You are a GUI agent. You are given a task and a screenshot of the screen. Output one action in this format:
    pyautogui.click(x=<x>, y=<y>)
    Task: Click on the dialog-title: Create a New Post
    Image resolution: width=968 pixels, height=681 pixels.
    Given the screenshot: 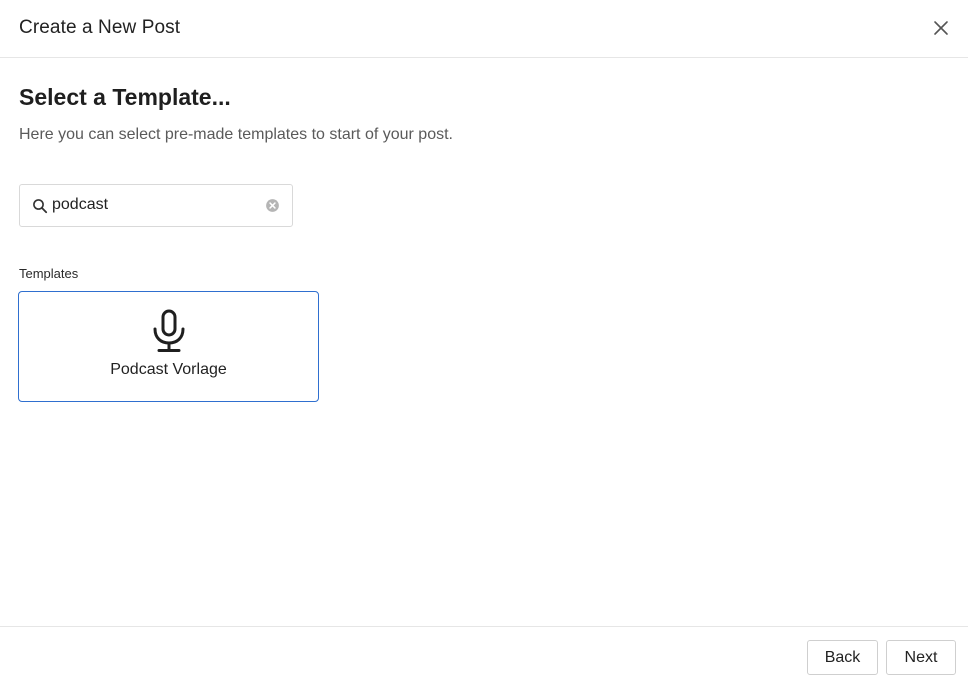 What is the action you would take?
    pyautogui.click(x=100, y=27)
    